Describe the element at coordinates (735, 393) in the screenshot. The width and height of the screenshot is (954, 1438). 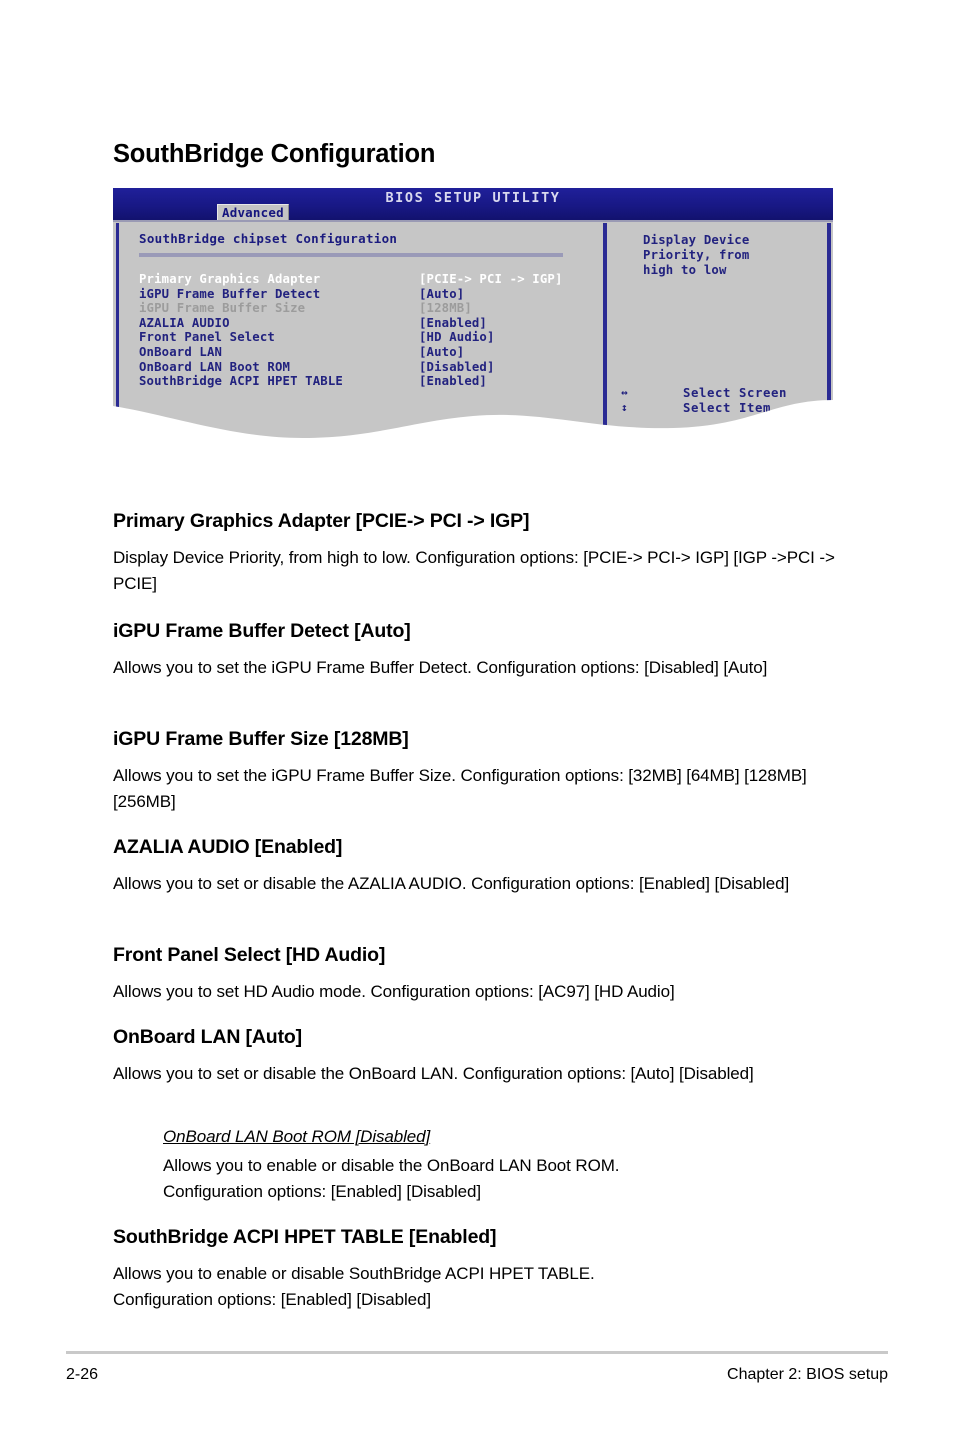
I see `bios-nav-action-label: Select Screen` at that location.